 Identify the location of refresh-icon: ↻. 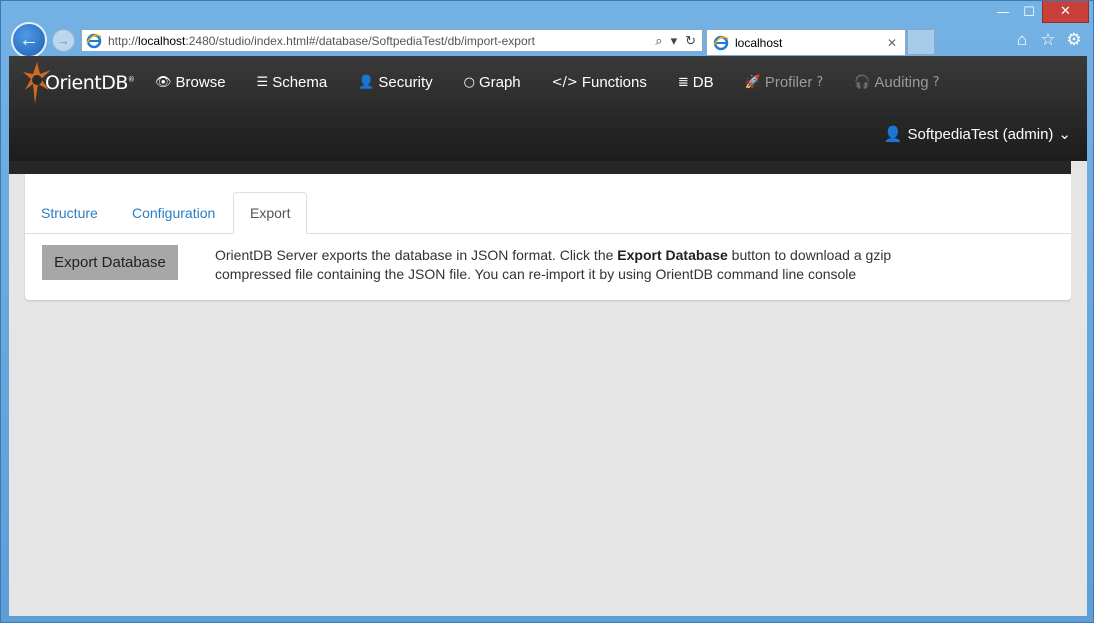
(690, 41).